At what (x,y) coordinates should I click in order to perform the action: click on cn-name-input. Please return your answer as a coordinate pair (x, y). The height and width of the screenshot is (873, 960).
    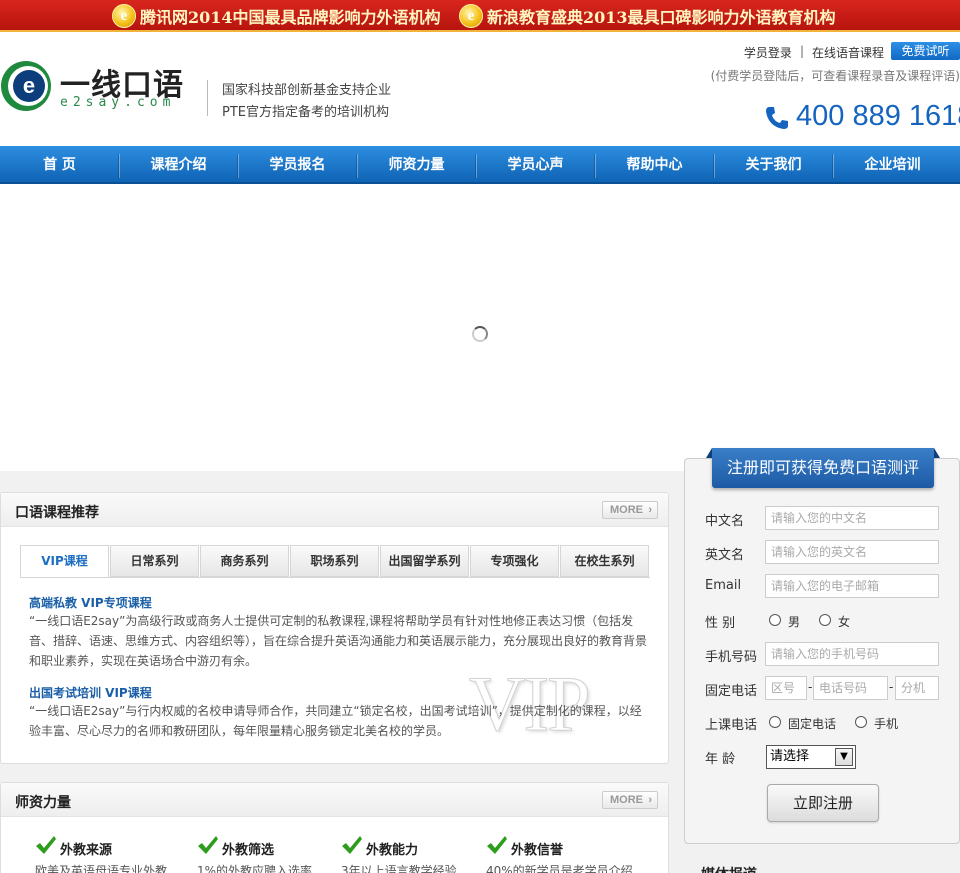
    Looking at the image, I should click on (852, 518).